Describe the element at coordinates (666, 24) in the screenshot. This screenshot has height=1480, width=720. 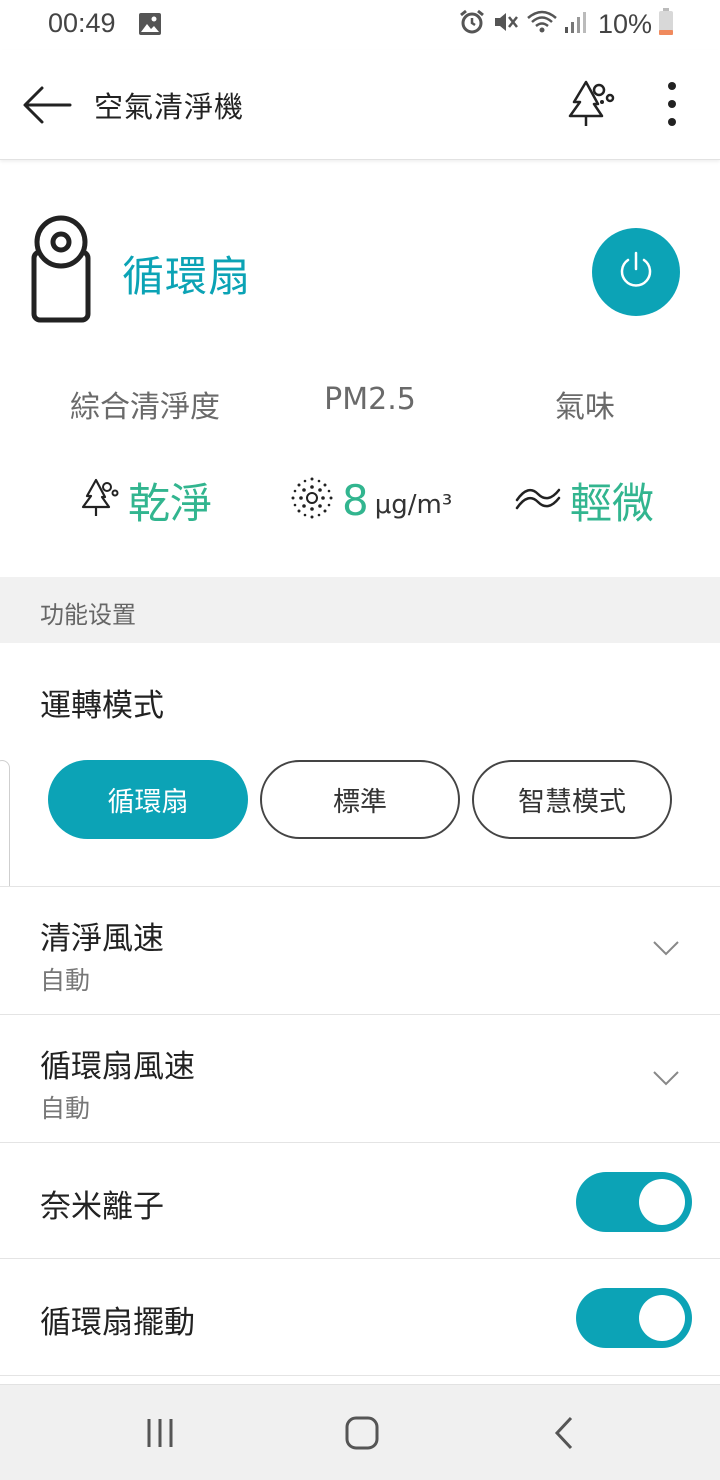
I see `battery-icon` at that location.